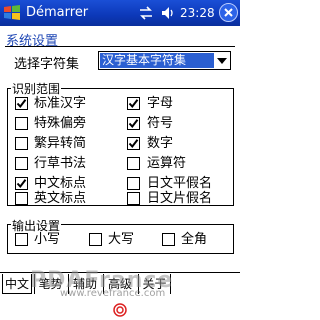 The height and width of the screenshot is (320, 320). Describe the element at coordinates (168, 13) in the screenshot. I see `speaker-icon` at that location.